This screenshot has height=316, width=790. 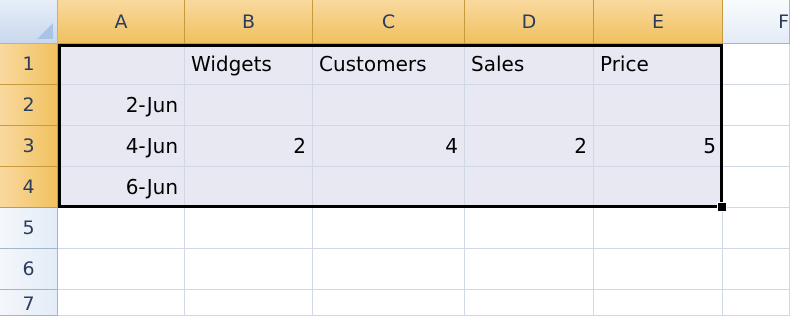 I want to click on cell-d6, so click(x=529, y=269).